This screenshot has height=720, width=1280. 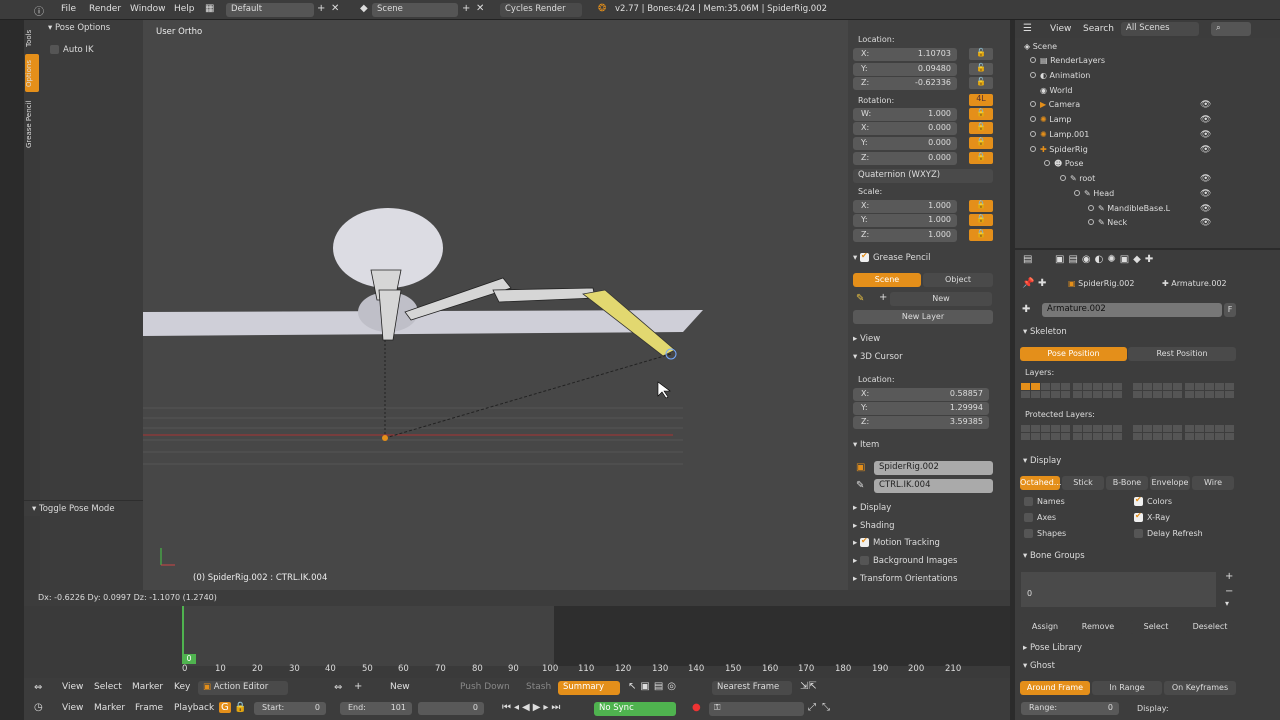 I want to click on outliner-item-spiderrig: ✚ SpiderRig, so click(x=1059, y=150).